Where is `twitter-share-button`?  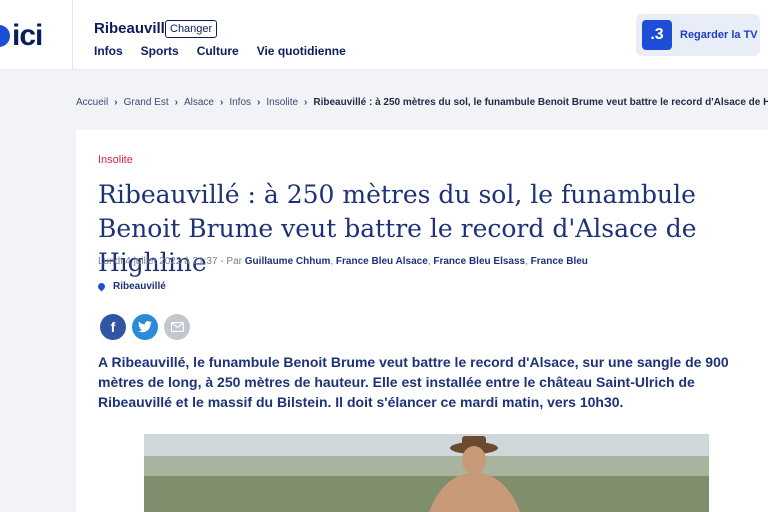
twitter-share-button is located at coordinates (145, 327).